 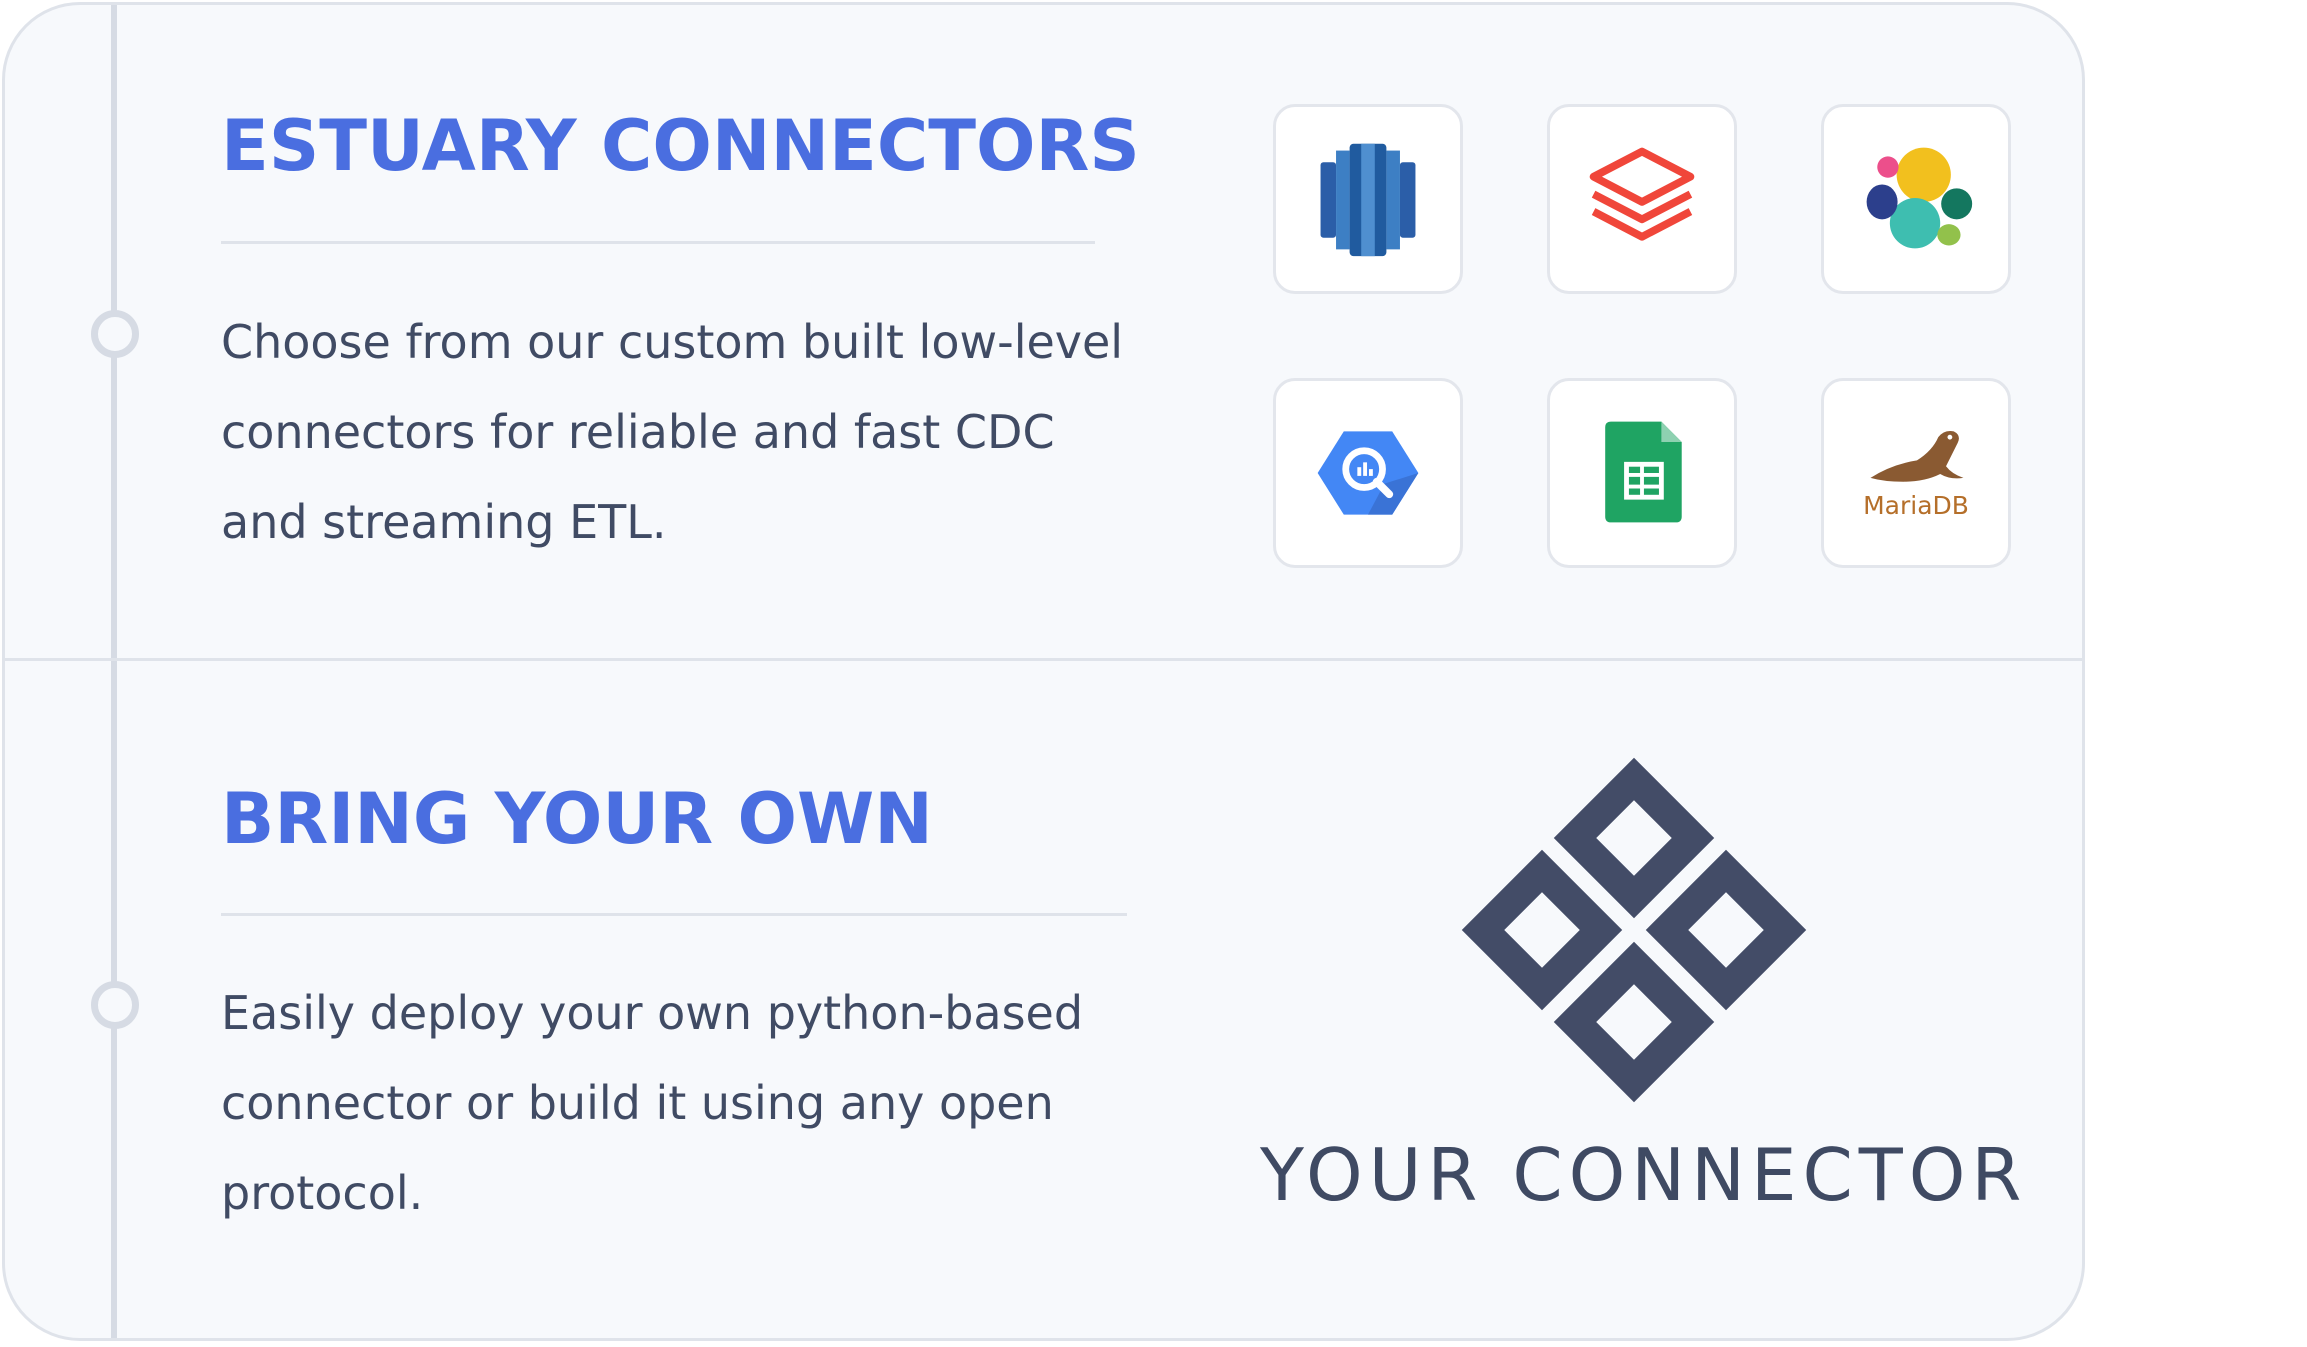 What do you see at coordinates (1916, 505) in the screenshot?
I see `mariadb-label: MariaDB` at bounding box center [1916, 505].